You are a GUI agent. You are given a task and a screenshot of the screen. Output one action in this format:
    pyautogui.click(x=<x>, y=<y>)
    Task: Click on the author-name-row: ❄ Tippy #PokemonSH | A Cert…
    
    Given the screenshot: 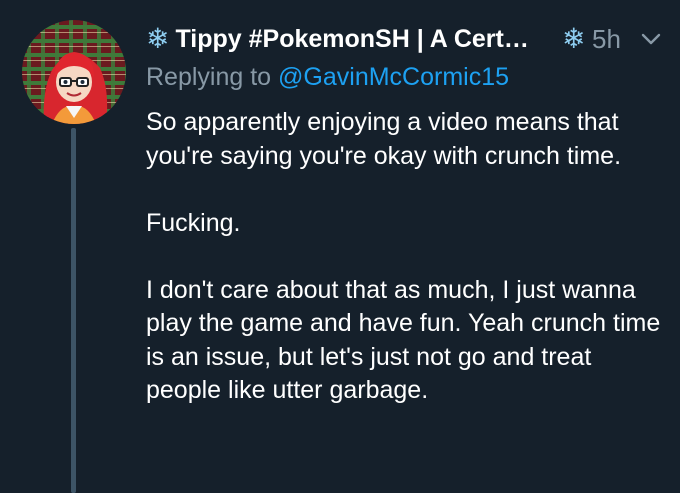 What is the action you would take?
    pyautogui.click(x=337, y=39)
    